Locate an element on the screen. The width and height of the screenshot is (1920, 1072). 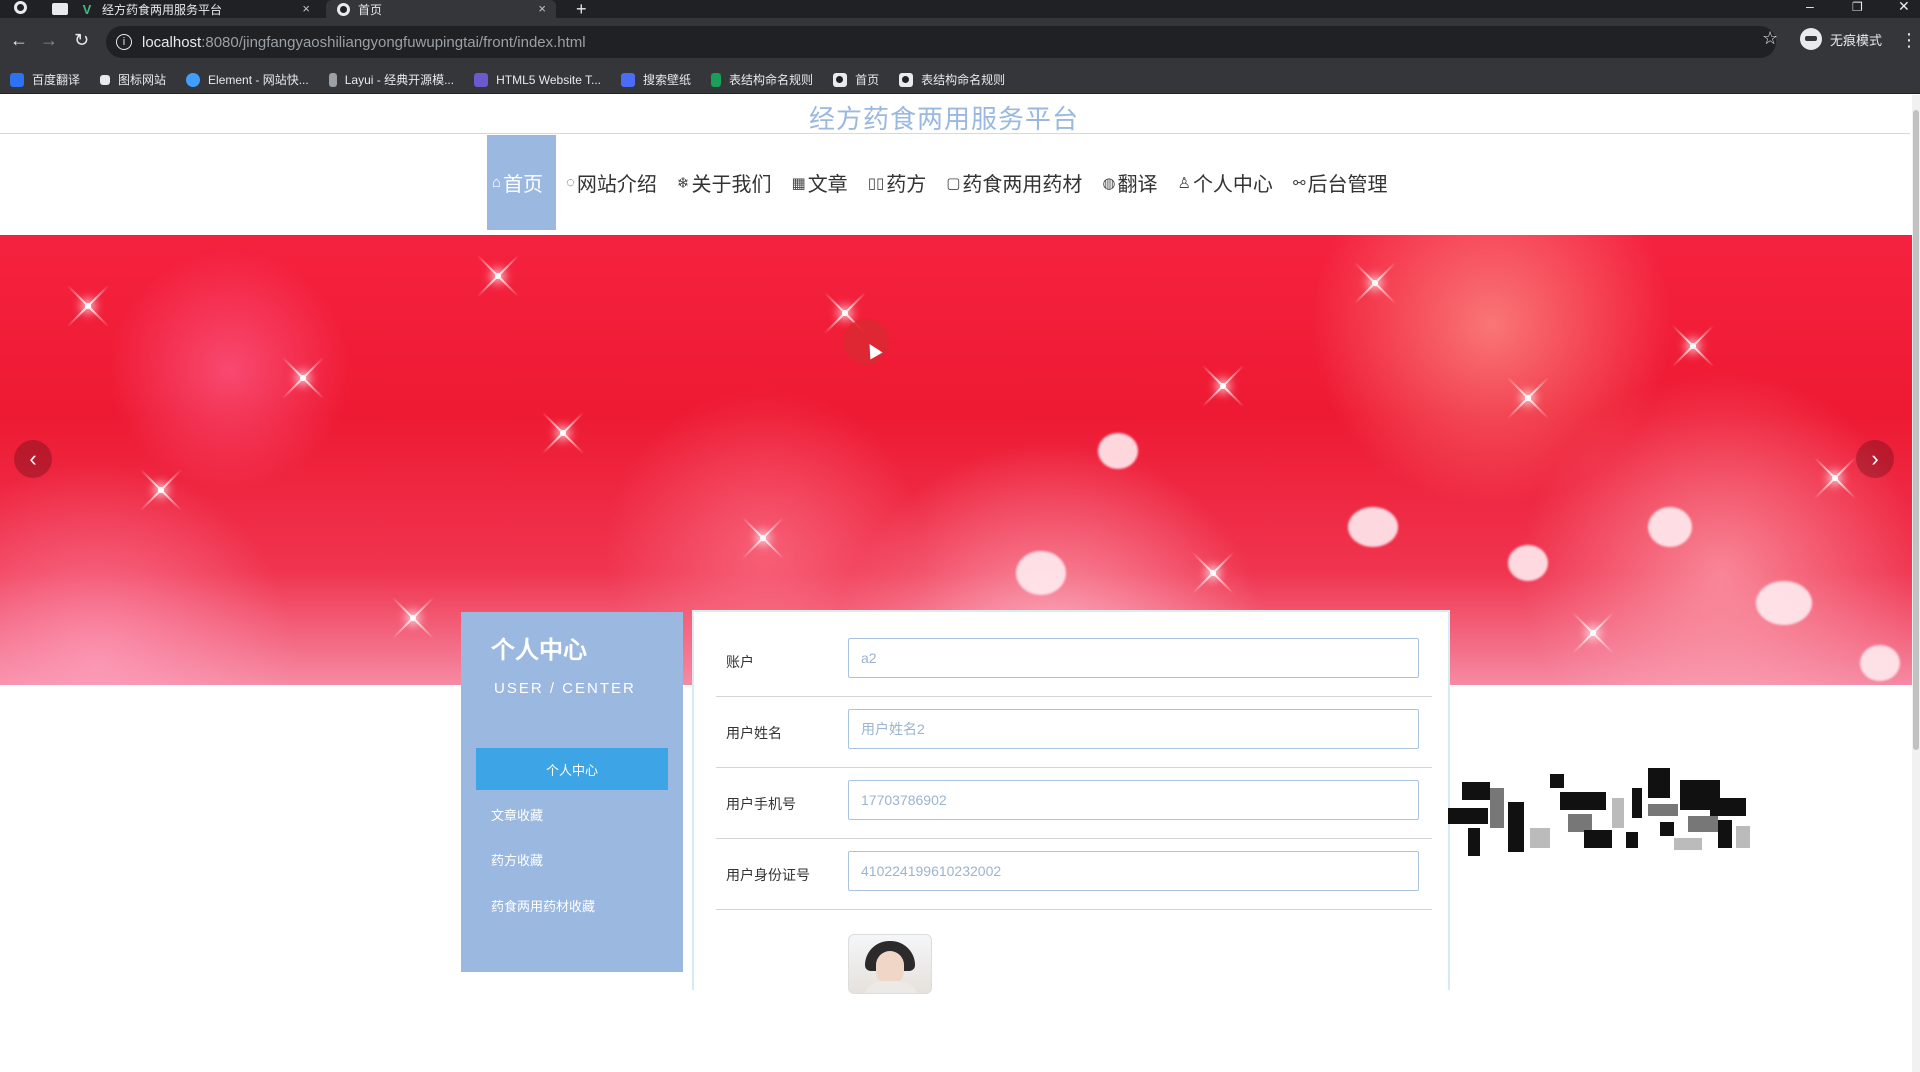
nav-item-user-center: ♙ 个人中心 is located at coordinates (1224, 182).